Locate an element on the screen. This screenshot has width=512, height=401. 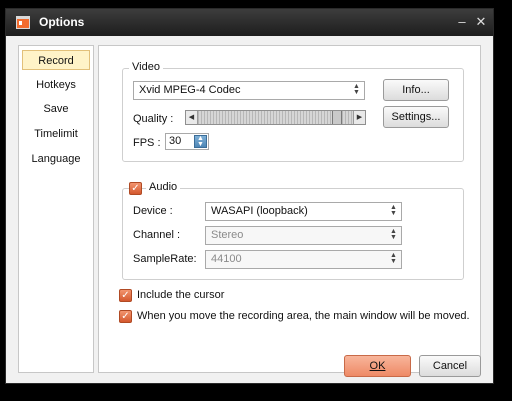
quality-slider-thumb is located at coordinates (337, 117).